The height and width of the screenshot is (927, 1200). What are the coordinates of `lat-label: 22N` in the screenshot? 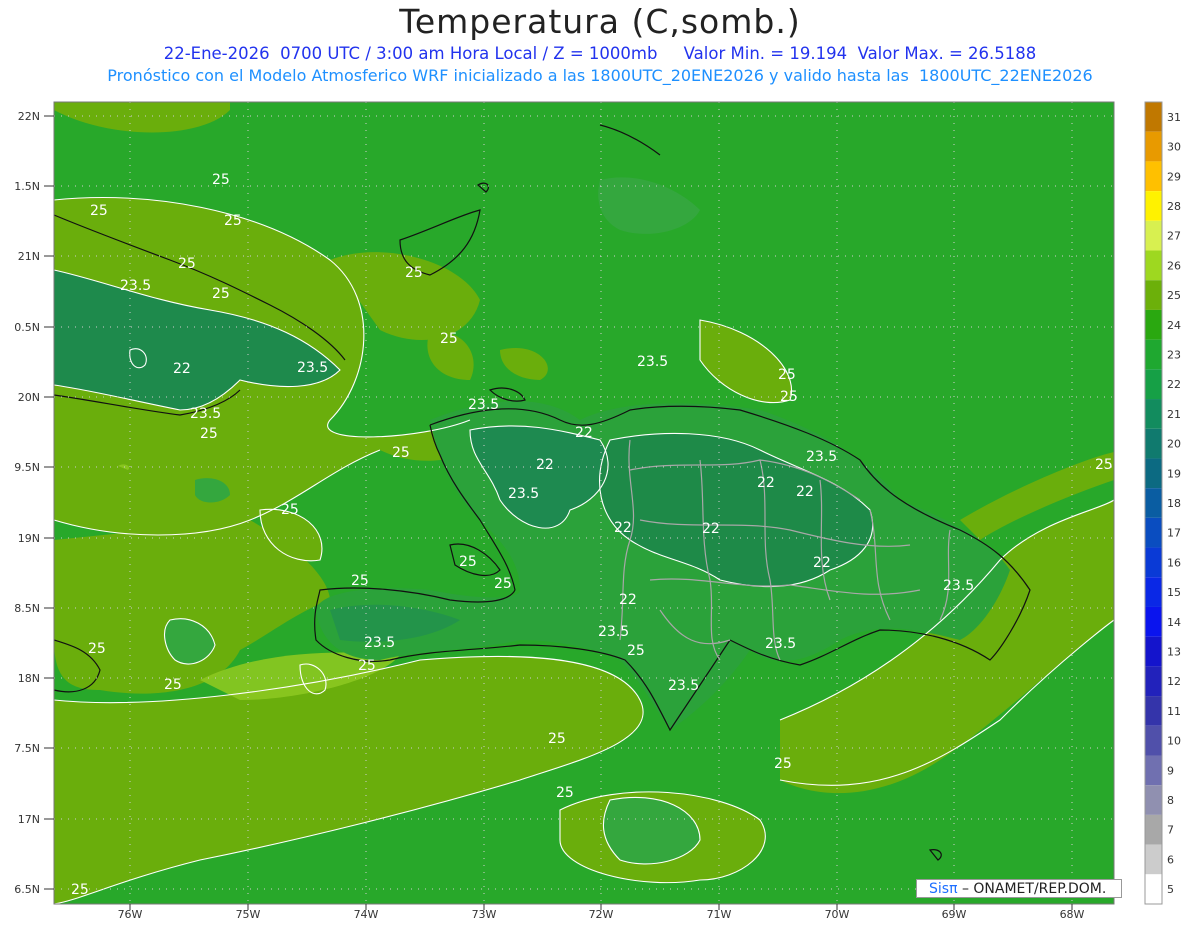 It's located at (29, 116).